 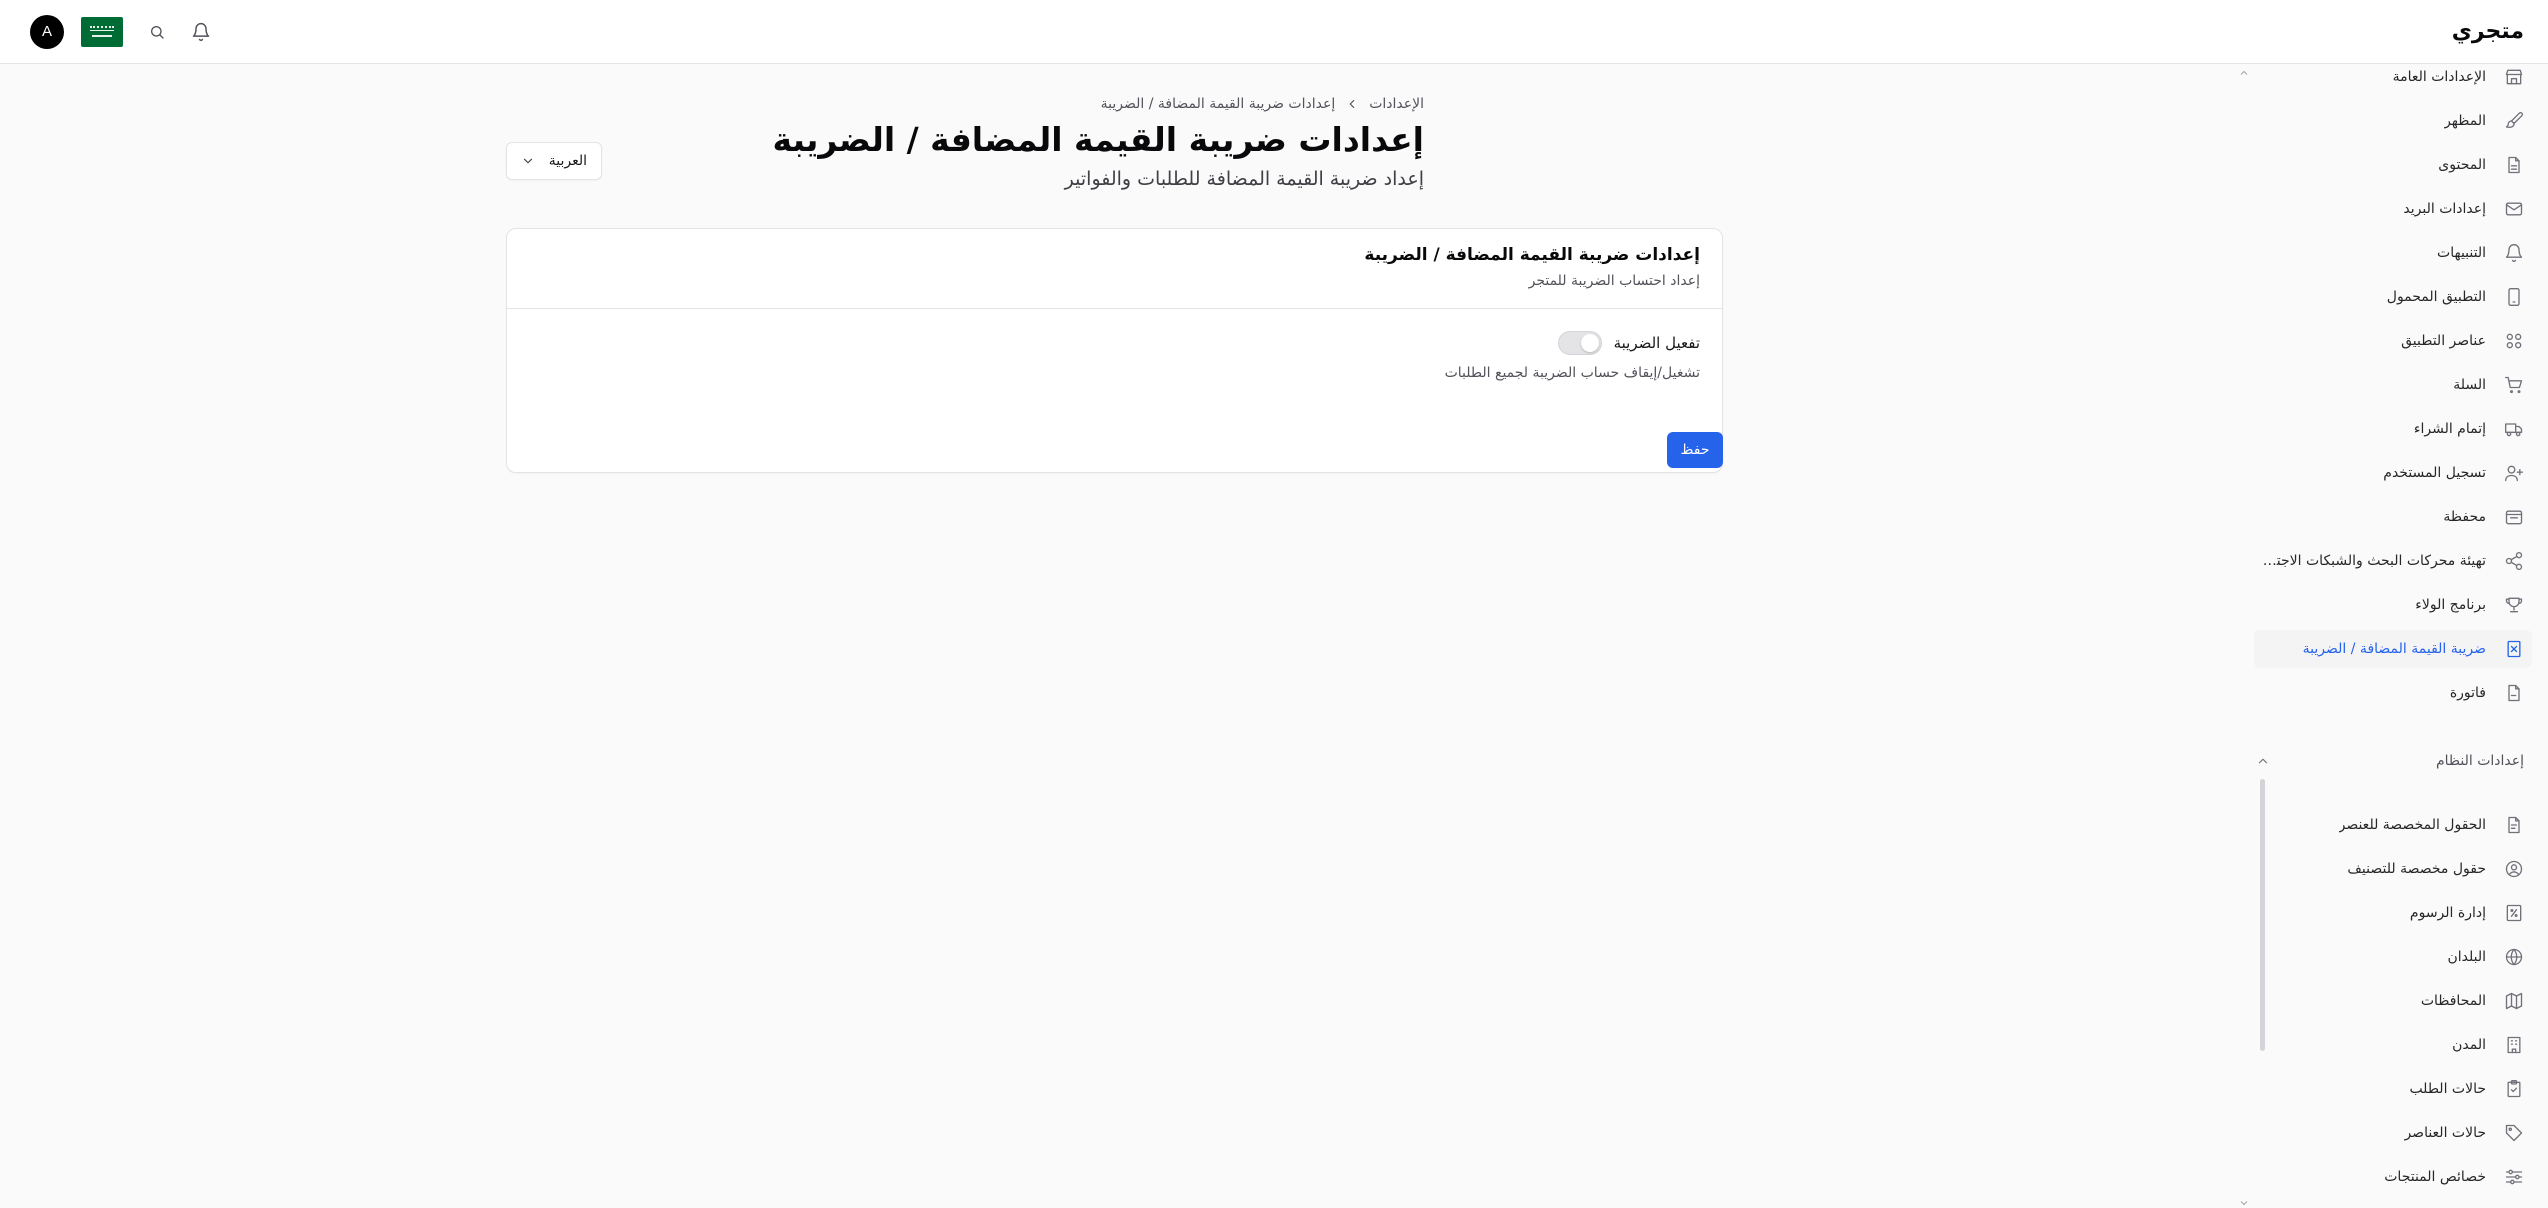 I want to click on card-title: إعدادات ضريبة القيمة المضافة / الضريبة, so click(x=1532, y=255).